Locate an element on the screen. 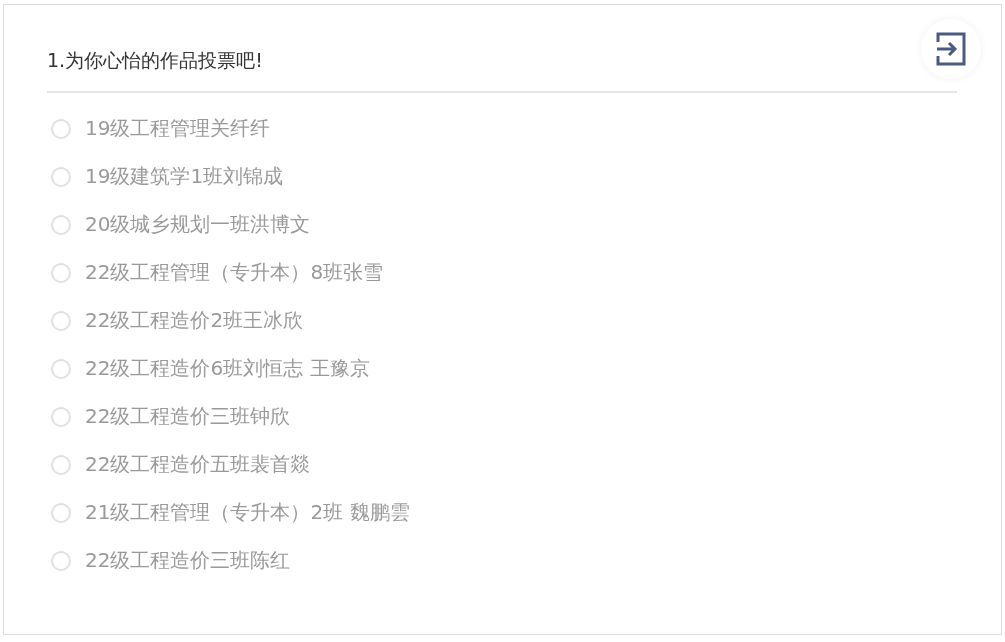 This screenshot has width=1005, height=642. option-label: 22级工程造价2班王冰欣 is located at coordinates (194, 320).